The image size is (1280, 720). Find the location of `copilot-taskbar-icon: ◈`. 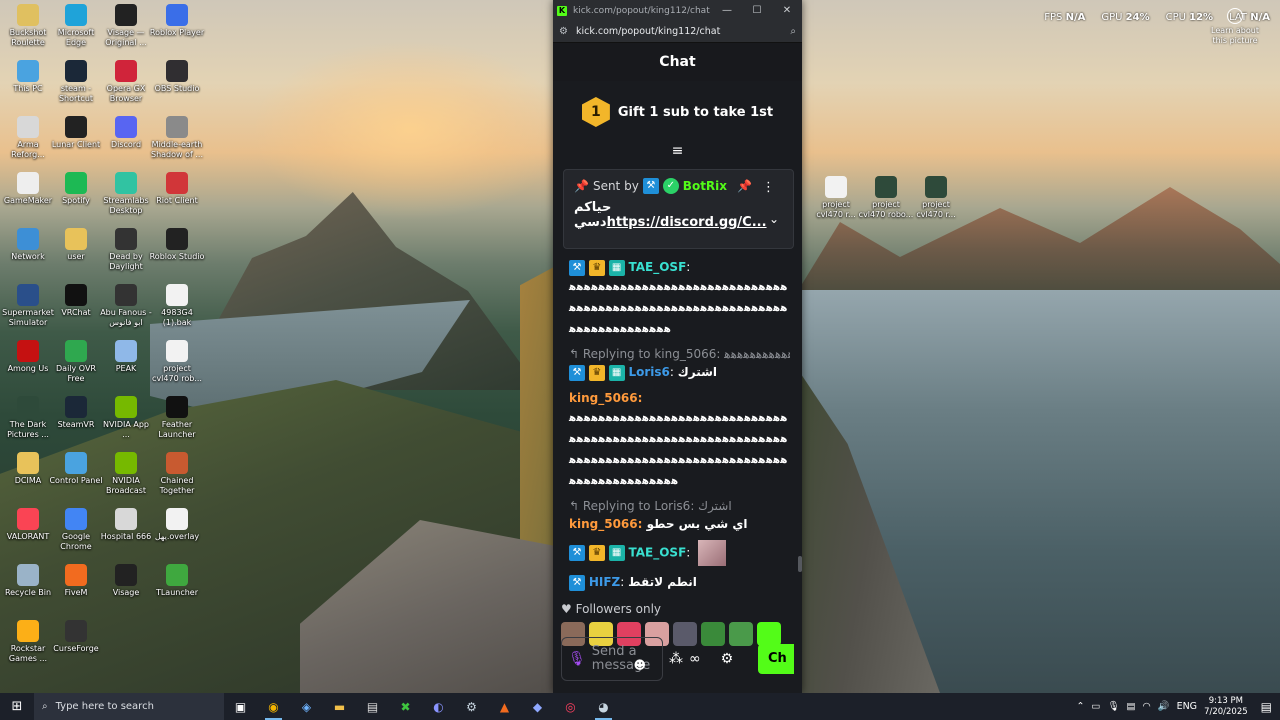

copilot-taskbar-icon: ◈ is located at coordinates (306, 706).